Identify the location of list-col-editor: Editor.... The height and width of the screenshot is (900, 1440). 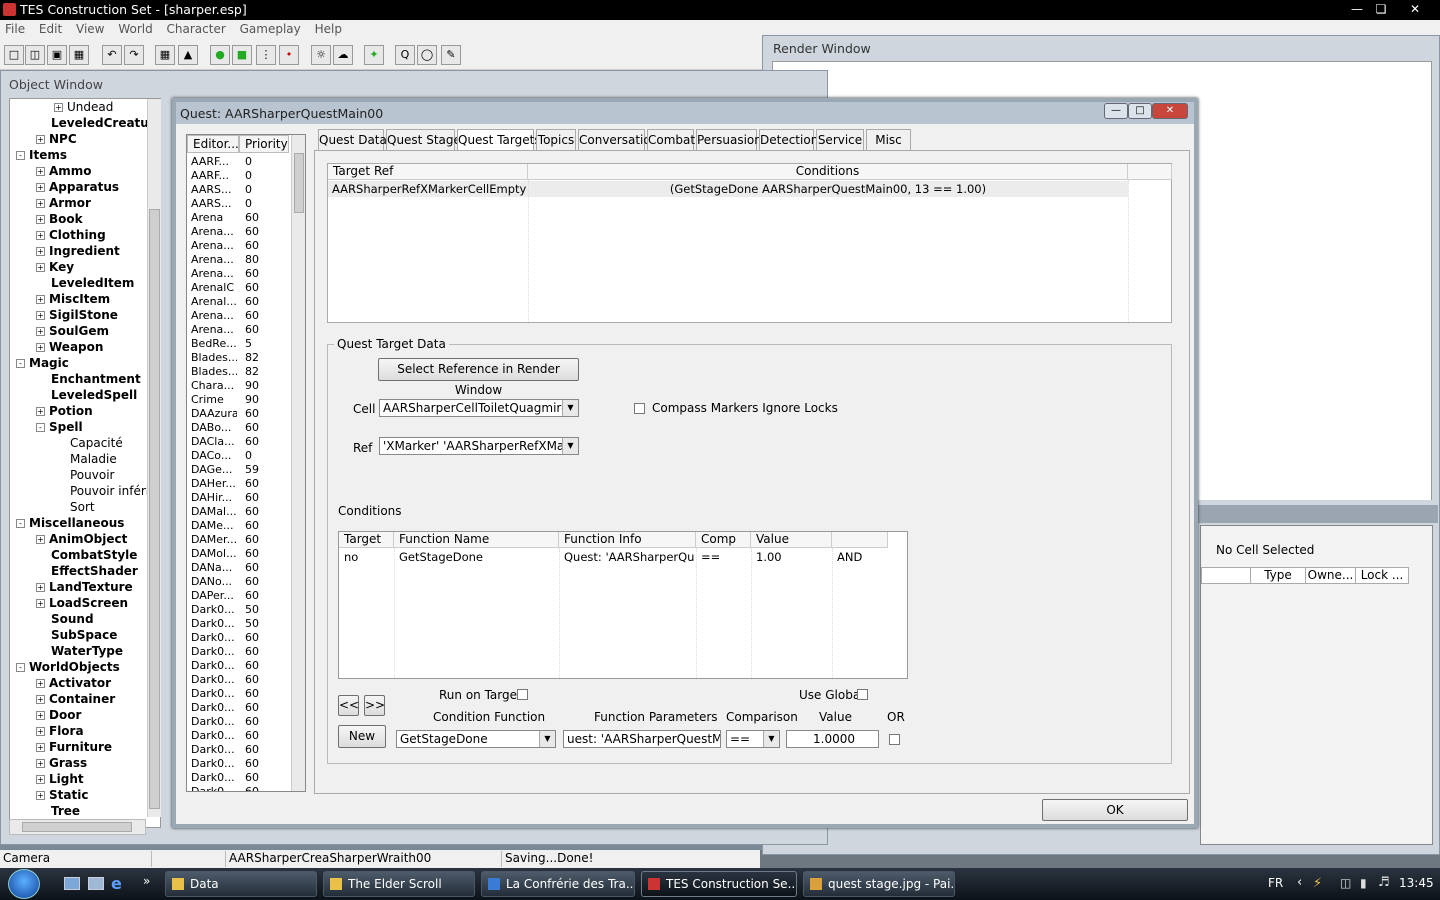
(213, 144).